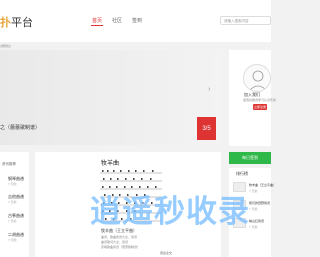 The height and width of the screenshot is (257, 320). What do you see at coordinates (115, 242) in the screenshot?
I see `article-desc-line: 曲谱歌词大全，简谱` at bounding box center [115, 242].